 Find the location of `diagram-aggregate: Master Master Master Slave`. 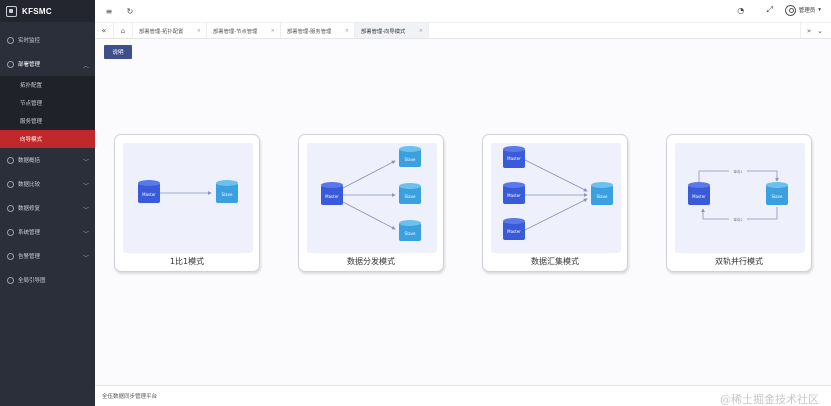

diagram-aggregate: Master Master Master Slave is located at coordinates (556, 198).